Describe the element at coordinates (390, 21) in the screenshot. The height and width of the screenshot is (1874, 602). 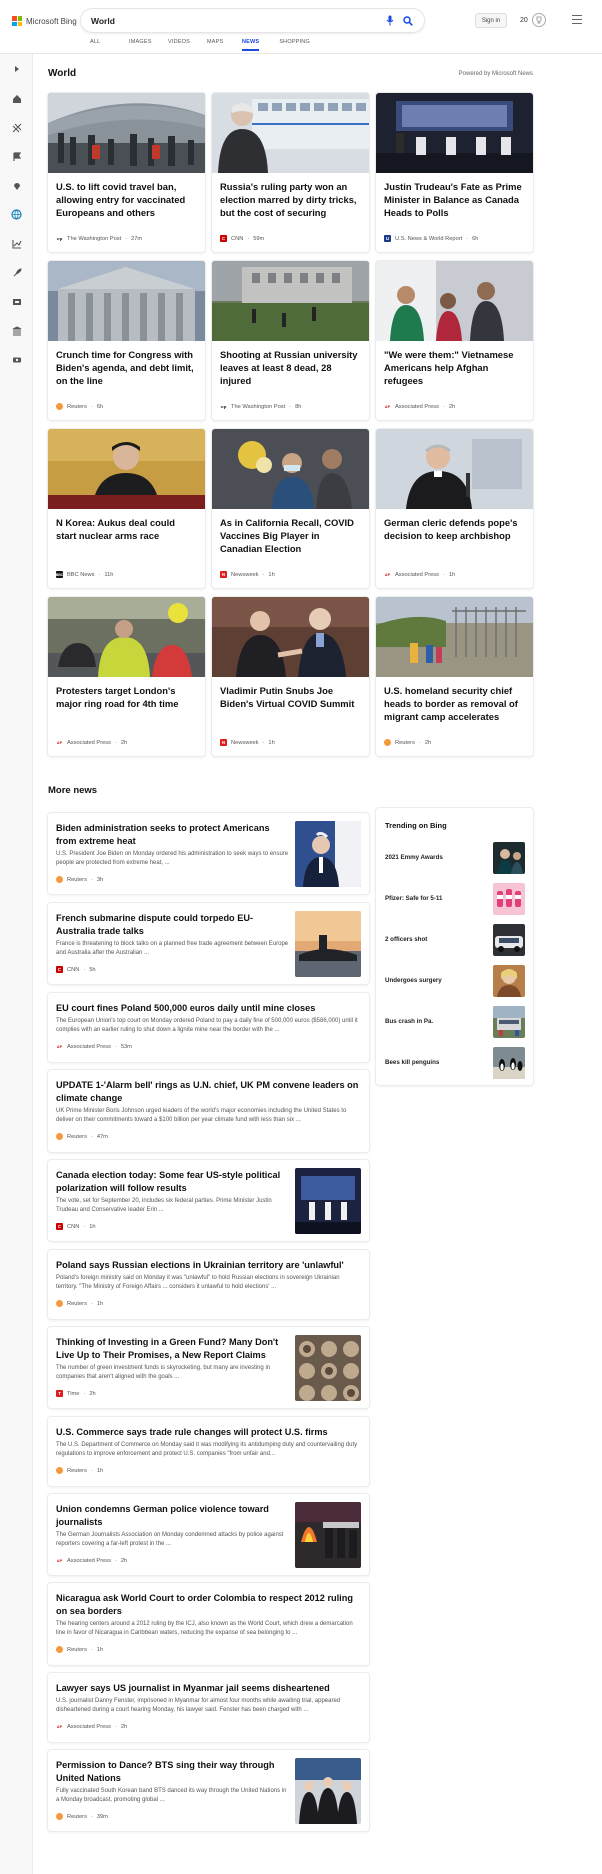
I see `microphone-icon` at that location.